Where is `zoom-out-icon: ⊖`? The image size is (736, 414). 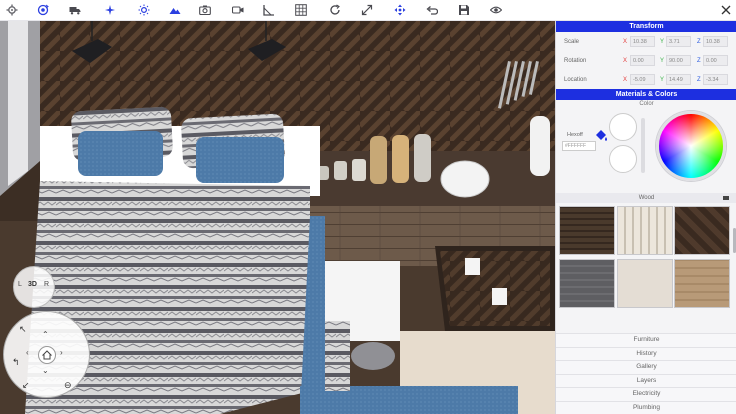 zoom-out-icon: ⊖ is located at coordinates (68, 385).